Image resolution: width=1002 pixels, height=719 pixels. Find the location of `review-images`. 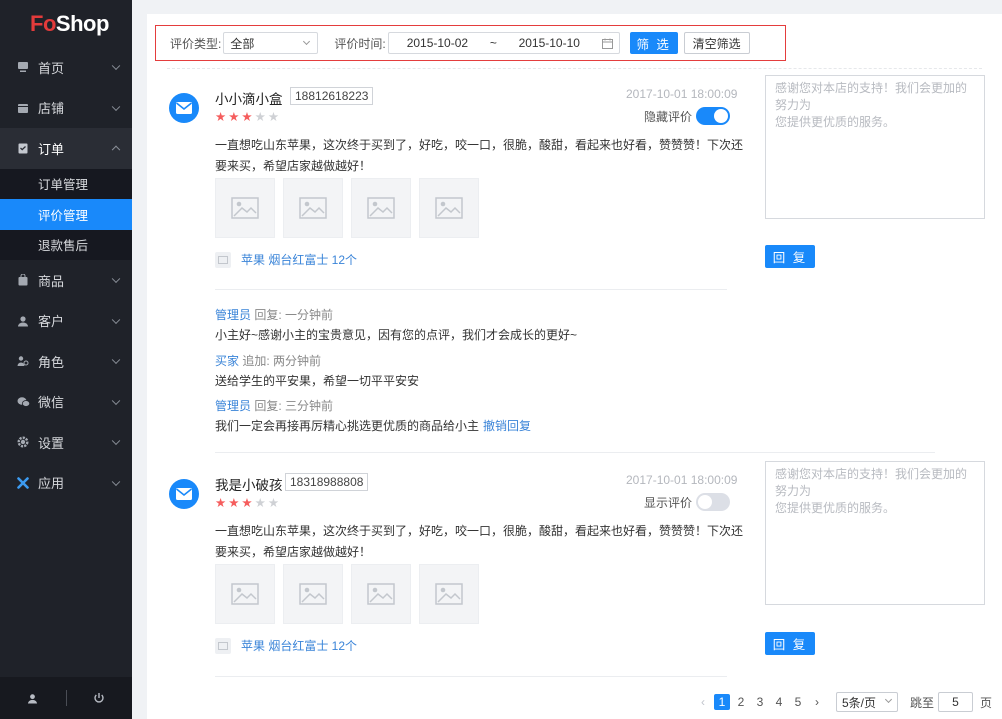

review-images is located at coordinates (347, 594).